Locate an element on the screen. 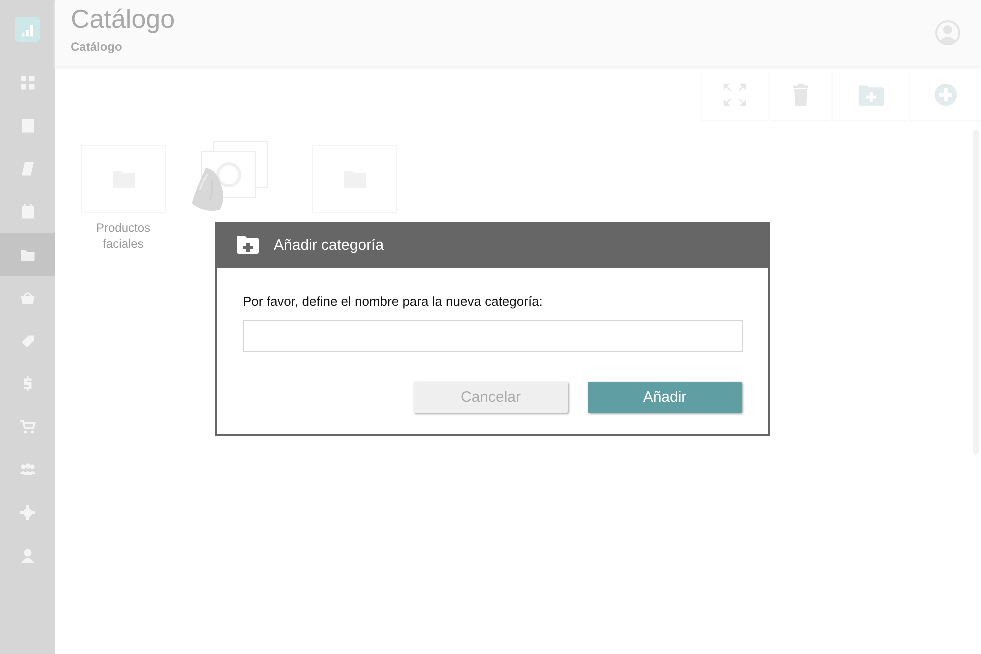 The height and width of the screenshot is (654, 981). dialog-title: Añadir categoría is located at coordinates (329, 245).